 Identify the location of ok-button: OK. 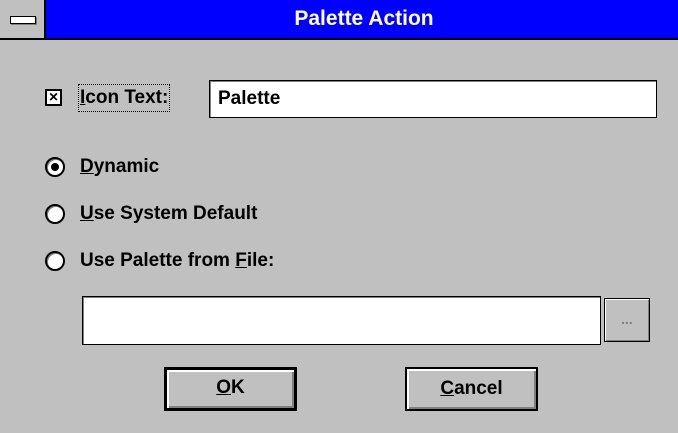
(230, 389).